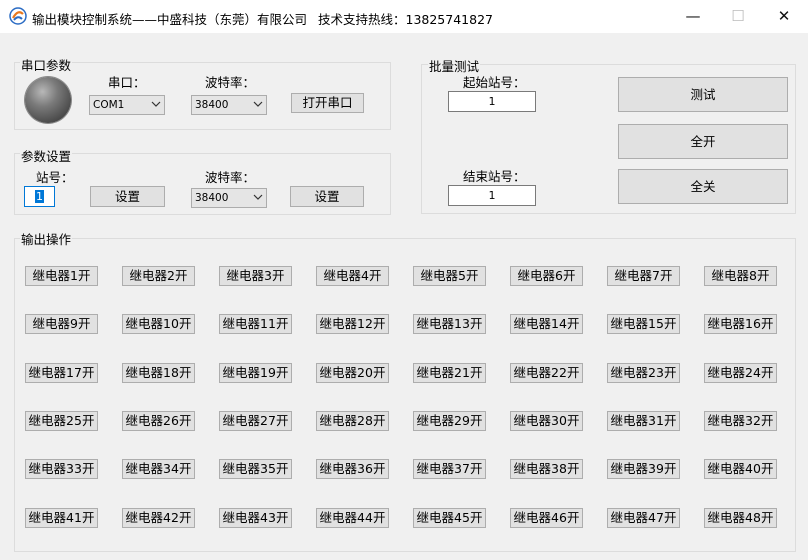 The height and width of the screenshot is (560, 808). What do you see at coordinates (352, 517) in the screenshot?
I see `relay-button-44: 继电器44开` at bounding box center [352, 517].